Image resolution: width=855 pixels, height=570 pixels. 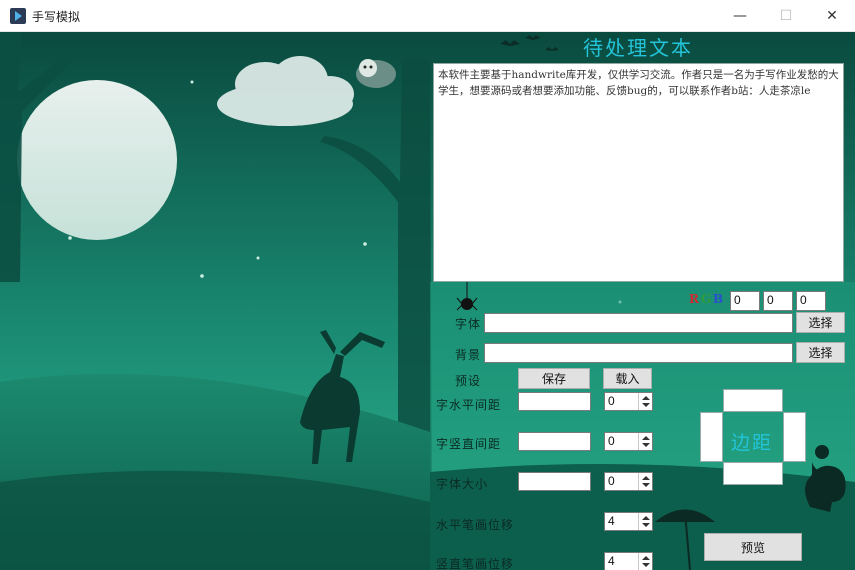 What do you see at coordinates (628, 401) in the screenshot?
I see `h-spacing-stepper: 0` at bounding box center [628, 401].